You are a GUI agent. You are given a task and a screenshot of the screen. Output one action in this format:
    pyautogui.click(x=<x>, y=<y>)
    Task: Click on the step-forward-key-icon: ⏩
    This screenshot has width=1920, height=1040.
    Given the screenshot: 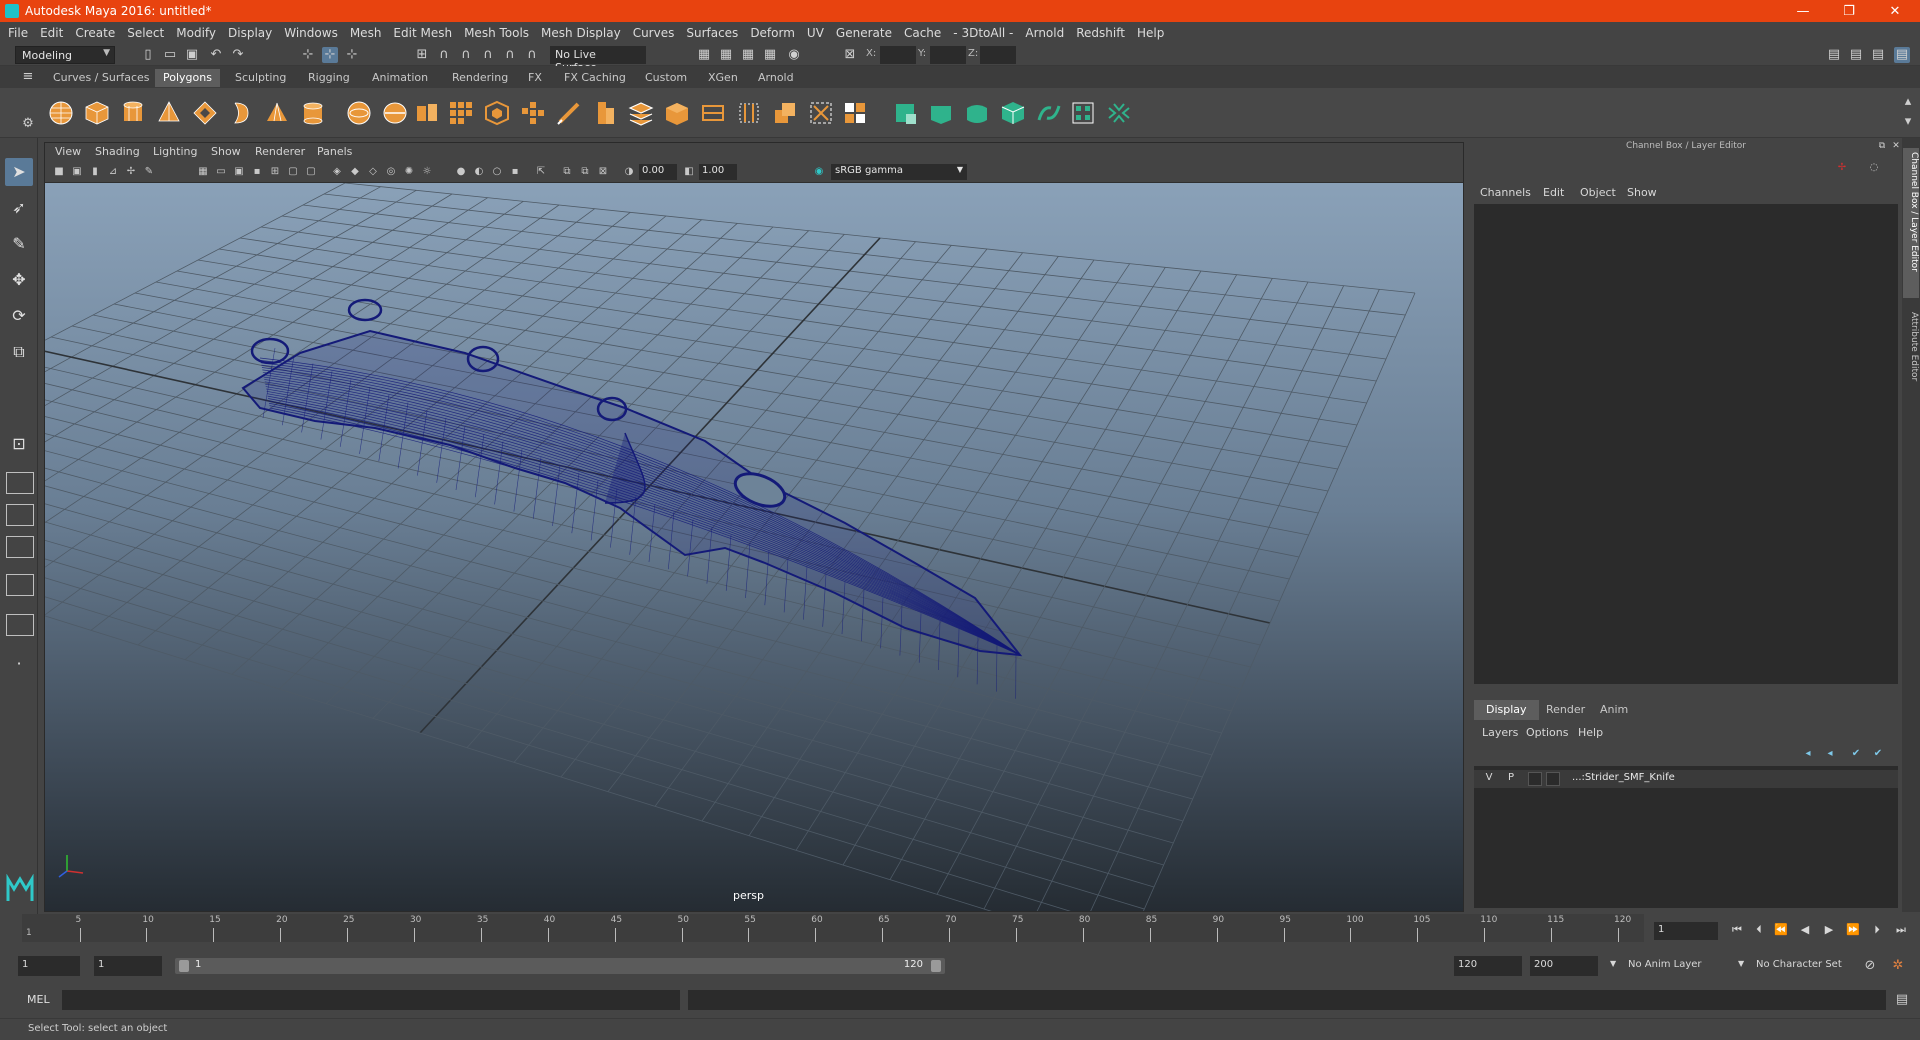 What is the action you would take?
    pyautogui.click(x=1853, y=930)
    